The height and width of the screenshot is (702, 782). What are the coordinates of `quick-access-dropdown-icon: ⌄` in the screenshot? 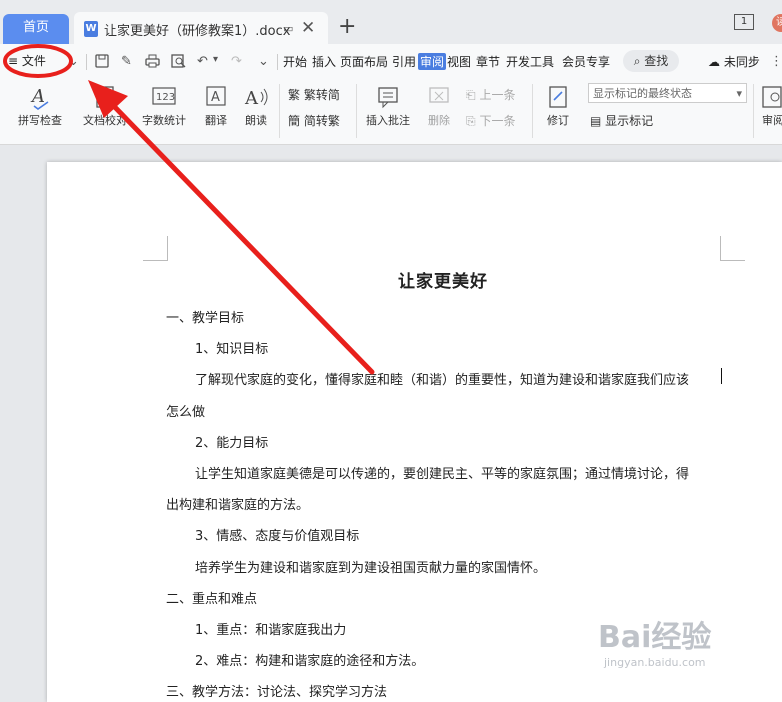 It's located at (263, 61).